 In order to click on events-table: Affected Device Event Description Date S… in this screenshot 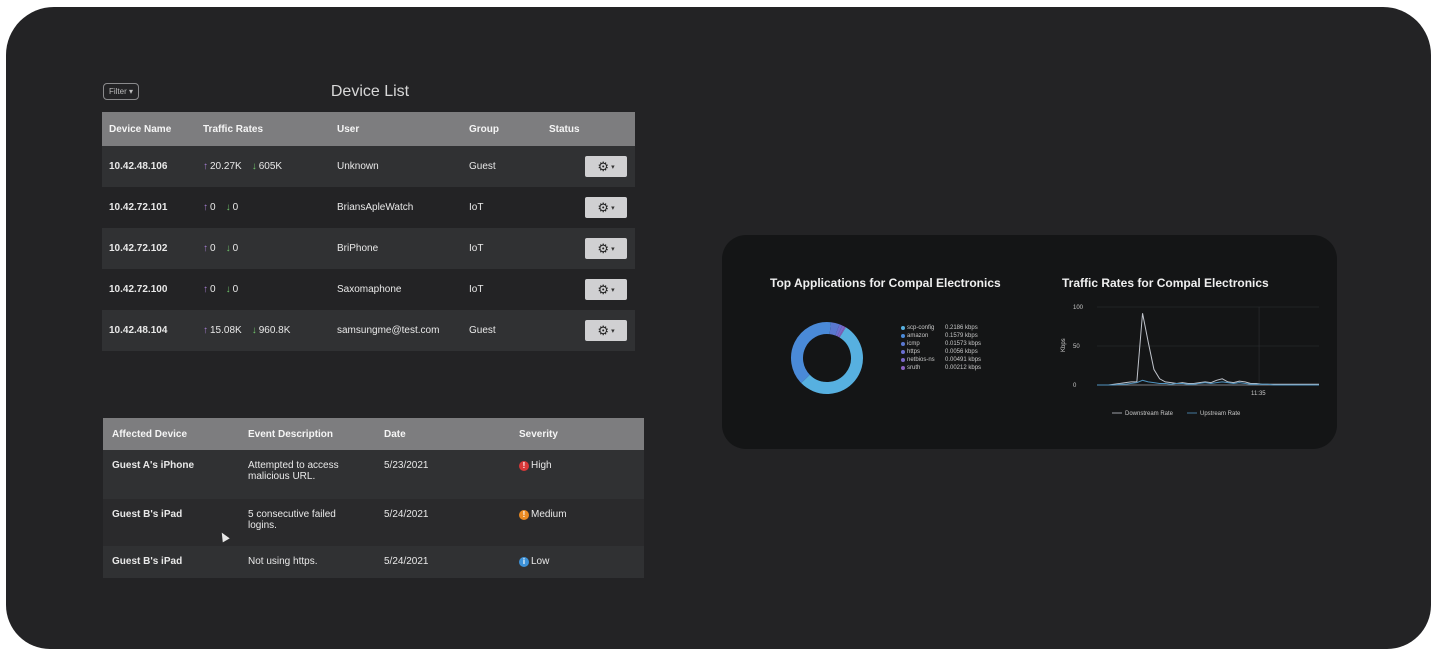, I will do `click(373, 498)`.